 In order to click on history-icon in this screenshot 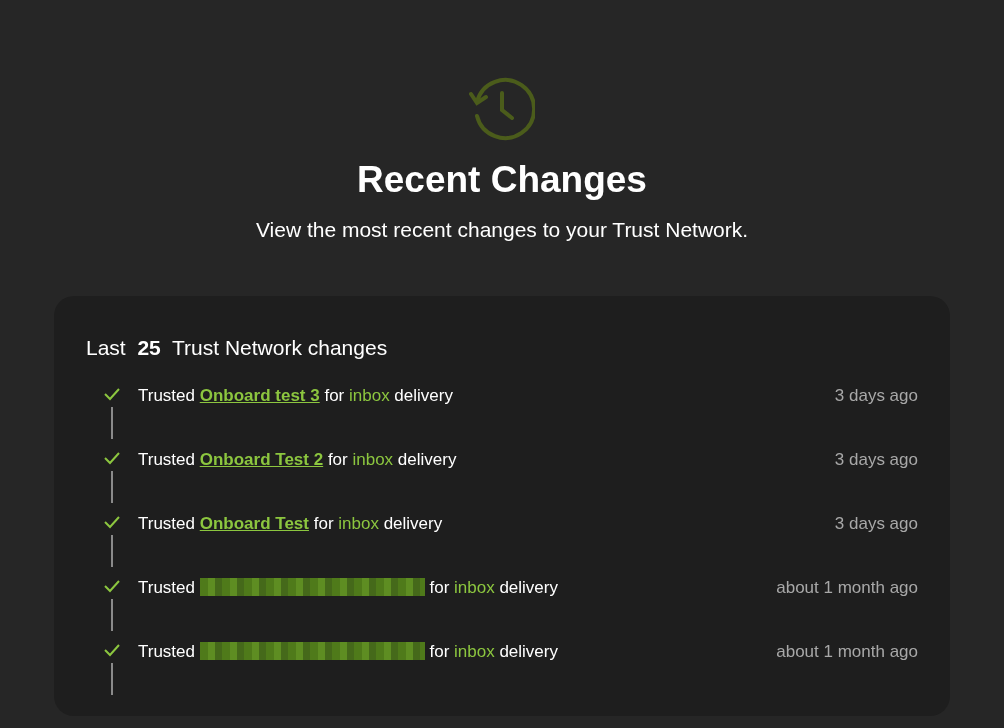, I will do `click(502, 109)`.